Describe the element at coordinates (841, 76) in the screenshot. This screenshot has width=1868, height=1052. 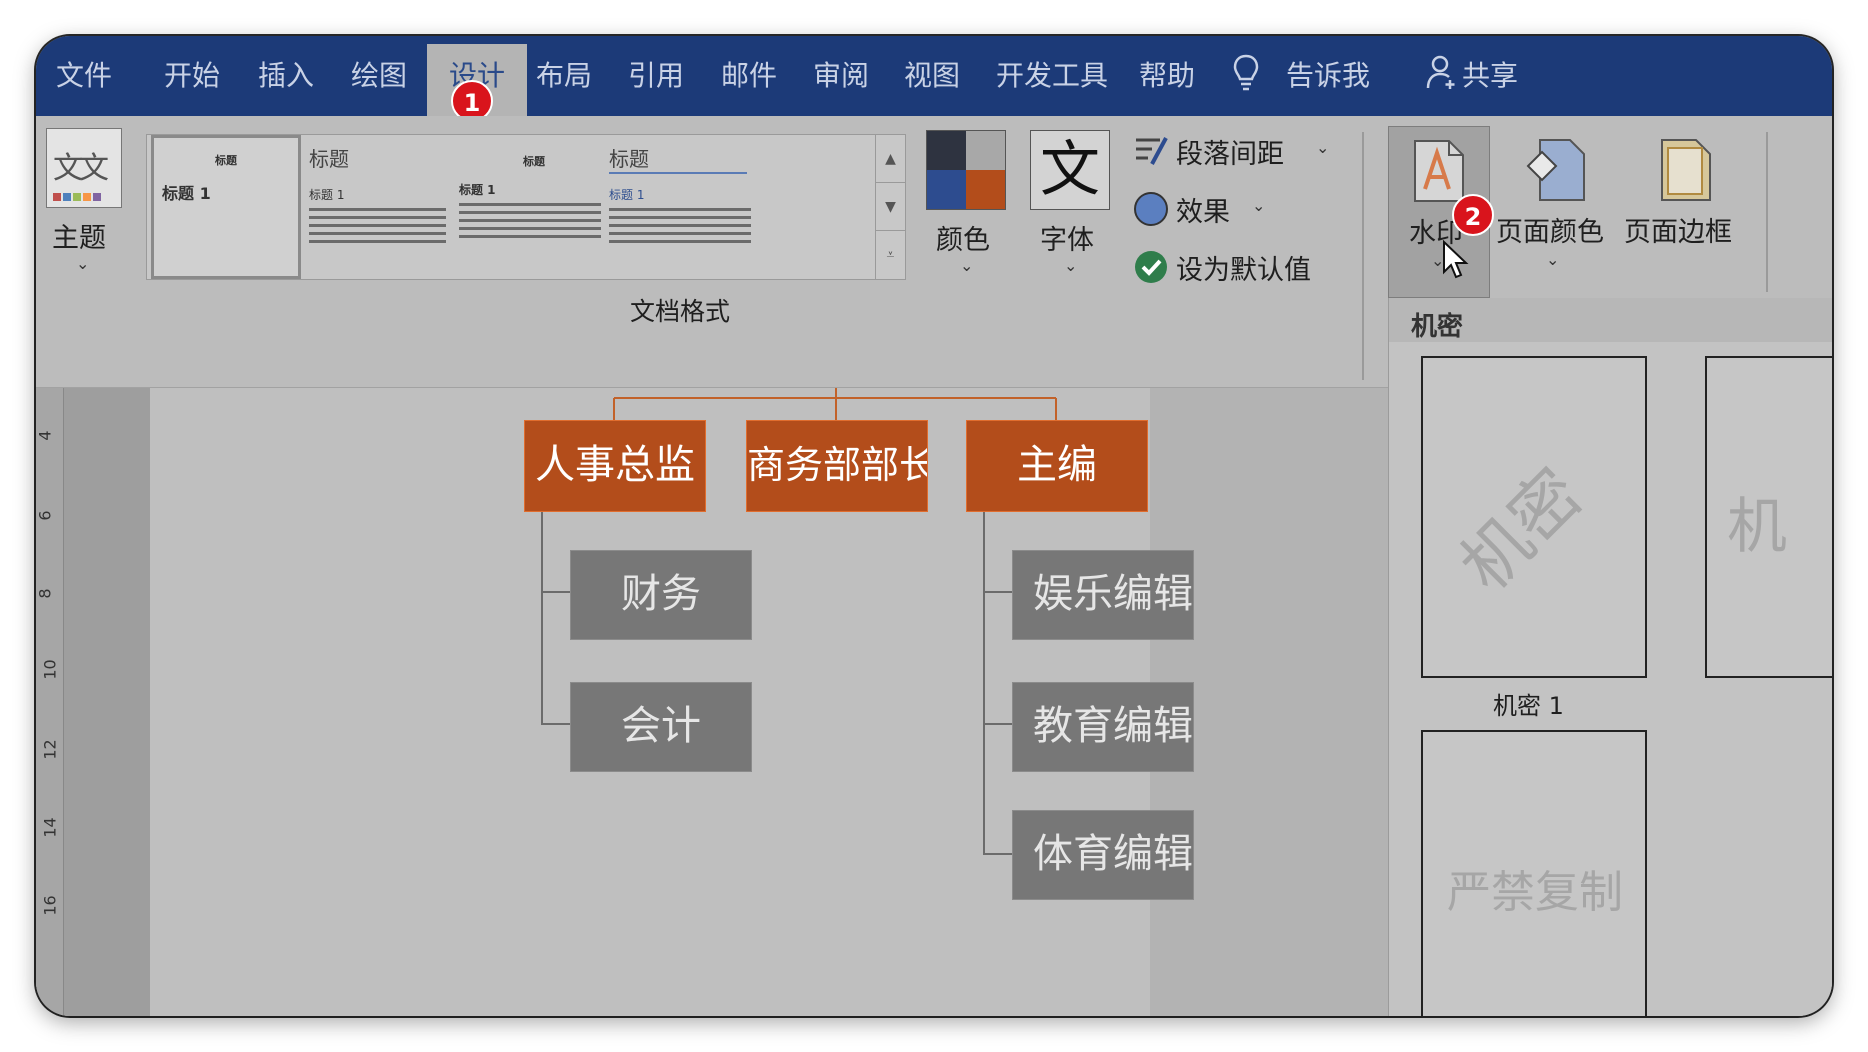
I see `tab-review: 审阅` at that location.